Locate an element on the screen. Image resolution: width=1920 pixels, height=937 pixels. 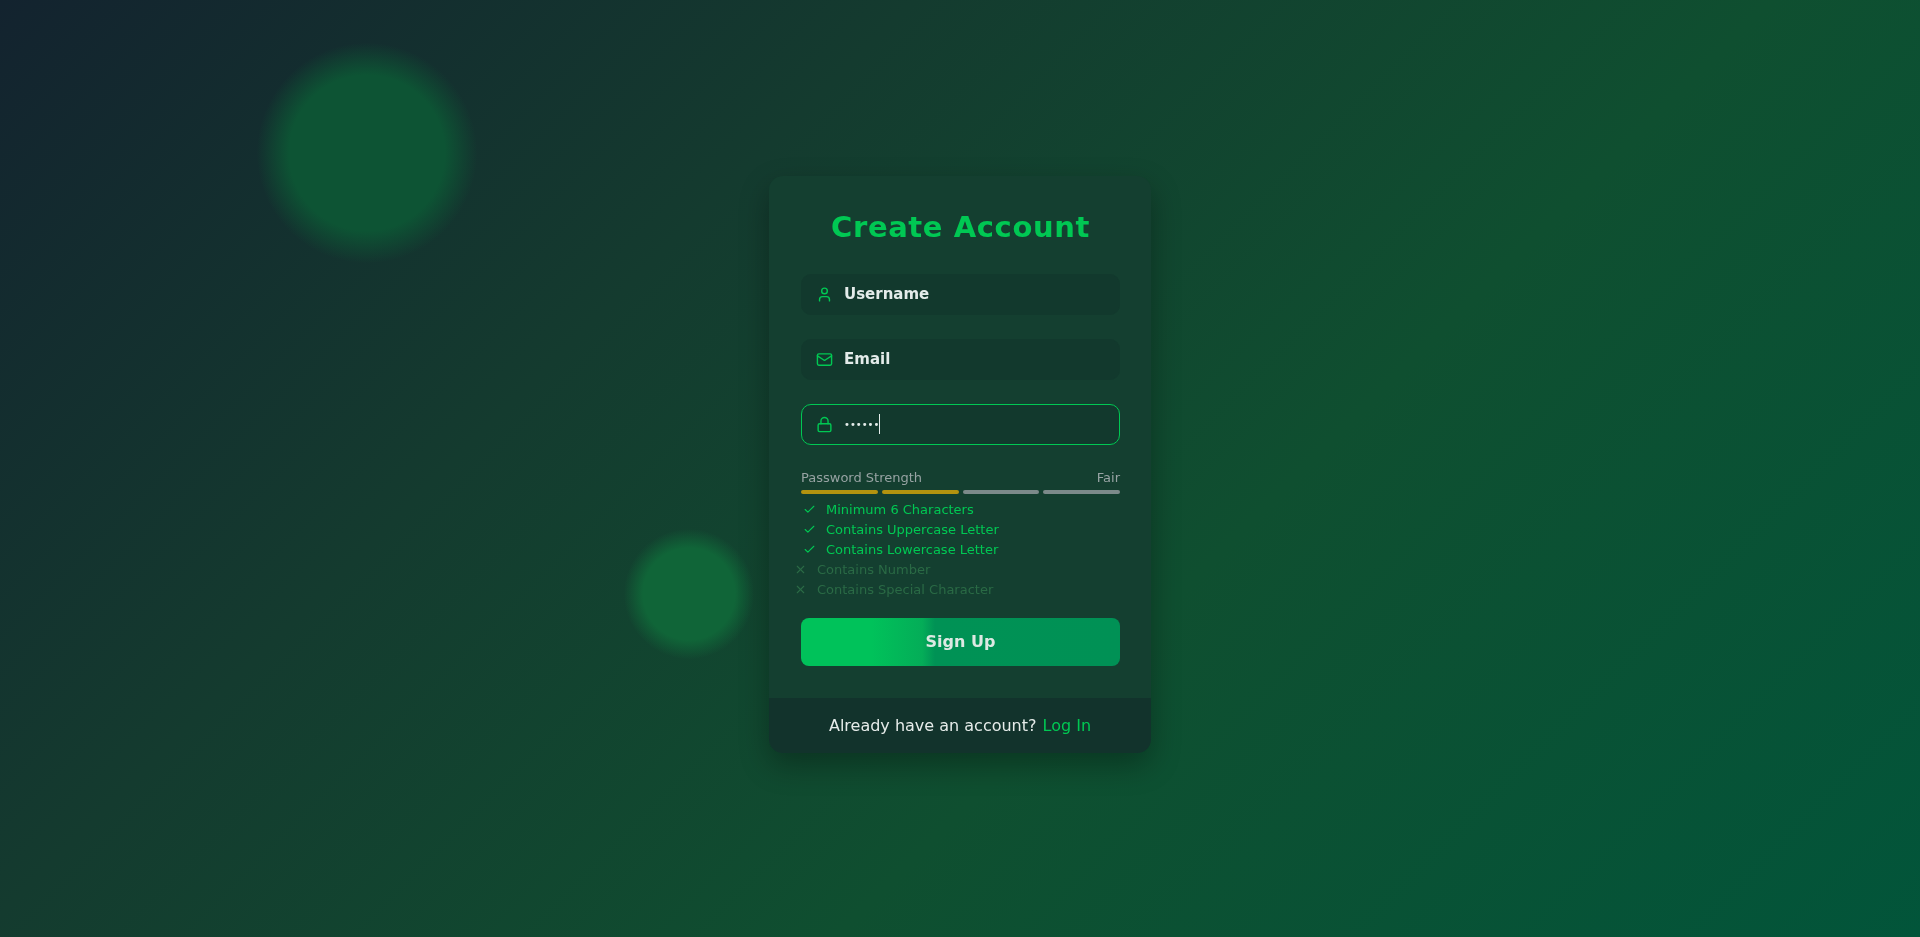
requirement-text: Contains Lowercase Letter is located at coordinates (912, 549).